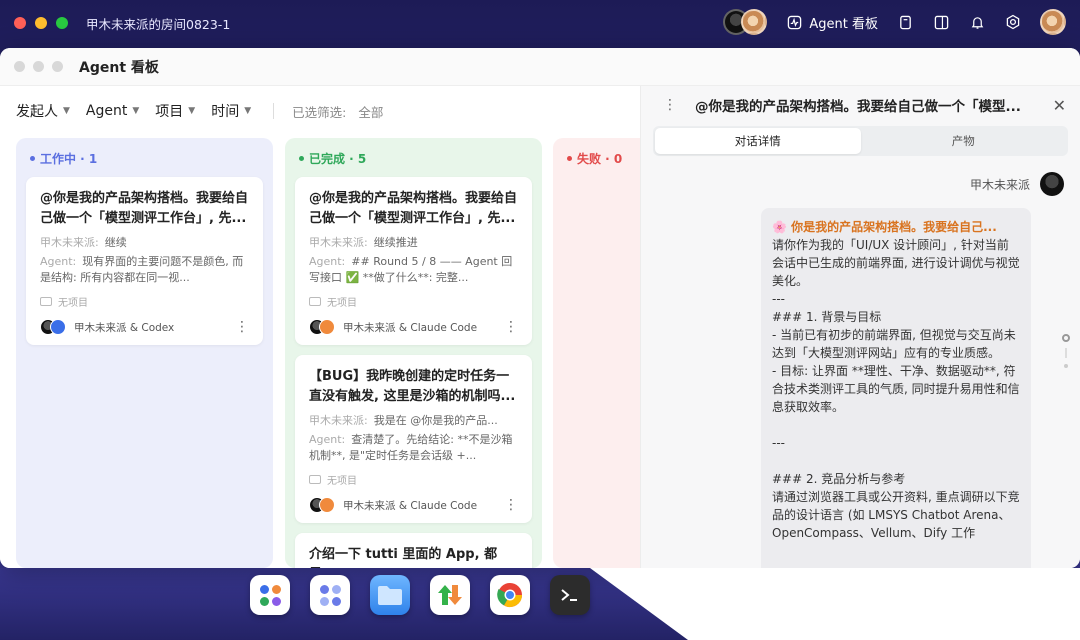 The width and height of the screenshot is (1080, 640). I want to click on dock-app-transfer, so click(450, 595).